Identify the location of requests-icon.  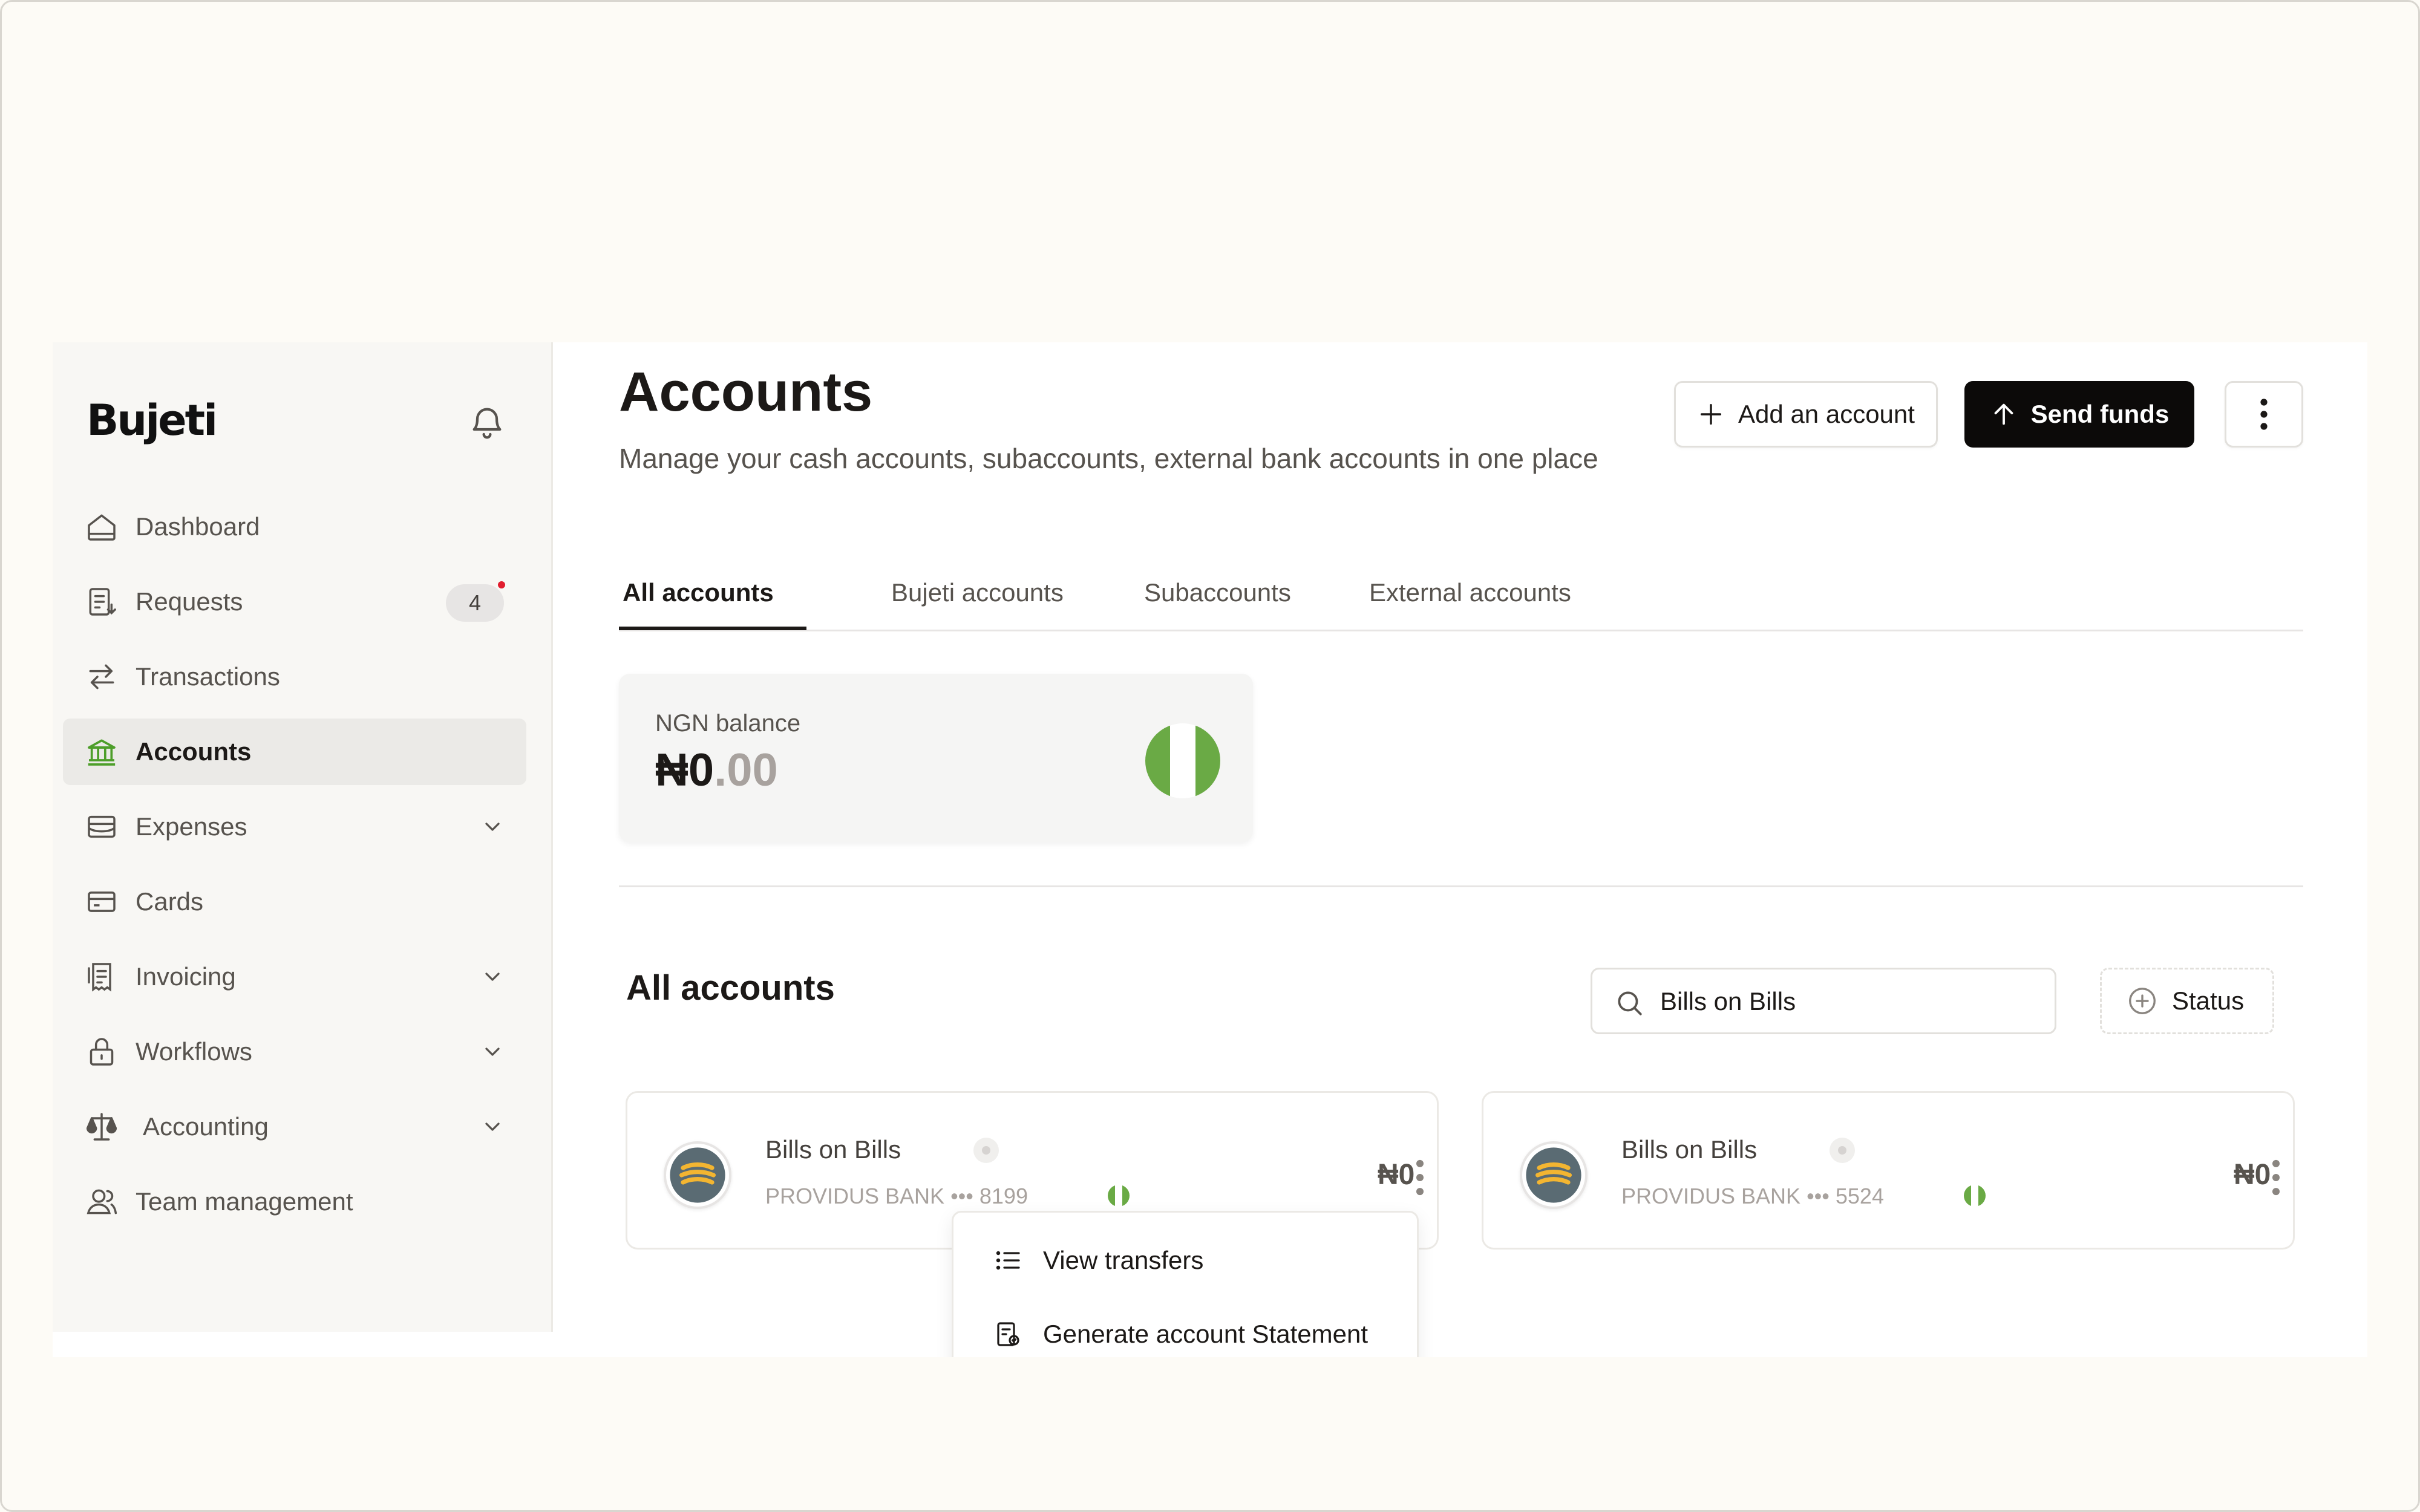
(102, 602).